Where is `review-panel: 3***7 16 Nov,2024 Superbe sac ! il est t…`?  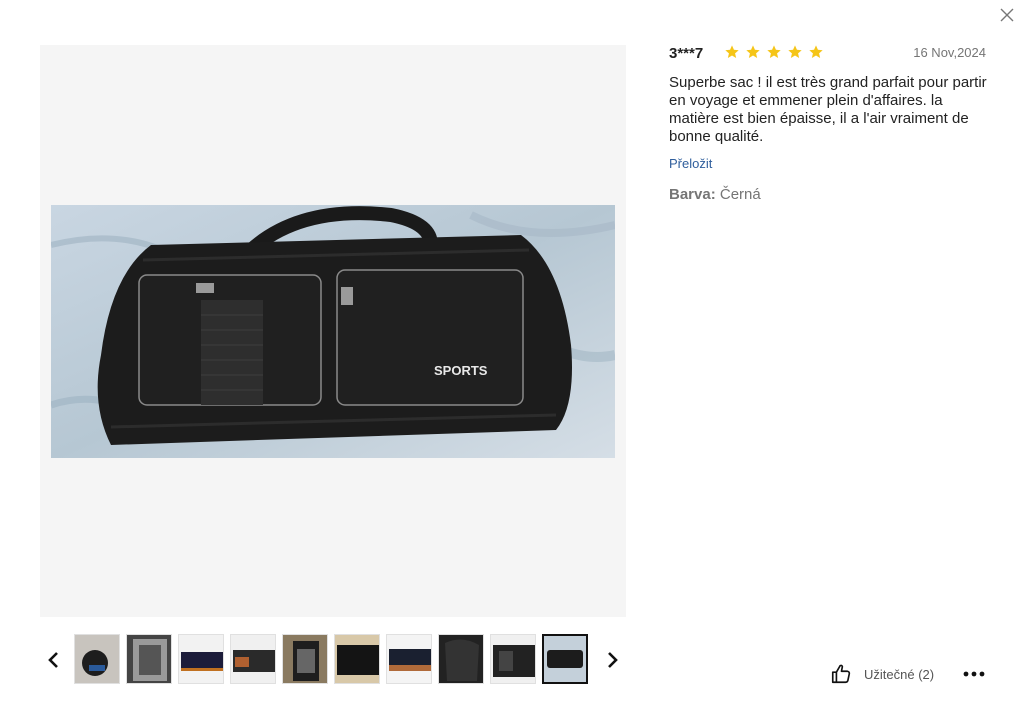 review-panel: 3***7 16 Nov,2024 Superbe sac ! il est t… is located at coordinates (829, 121).